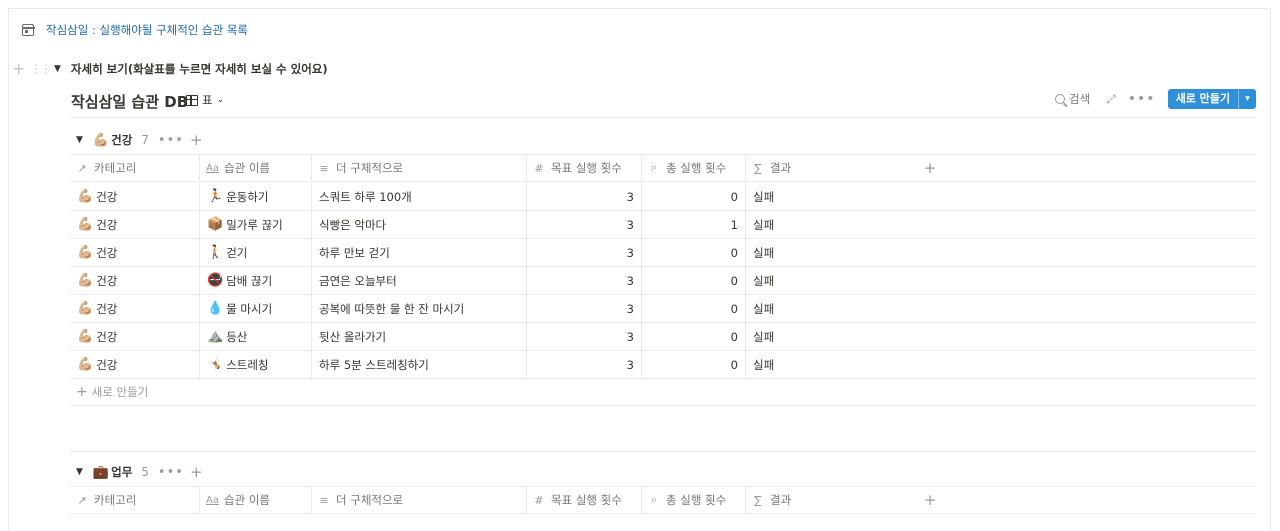  What do you see at coordinates (1203, 99) in the screenshot?
I see `new-button-label: 새로 만들기` at bounding box center [1203, 99].